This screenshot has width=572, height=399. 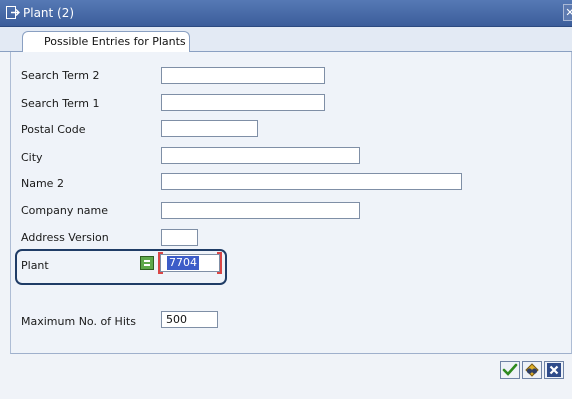 I want to click on plant-value: 7704, so click(x=183, y=263).